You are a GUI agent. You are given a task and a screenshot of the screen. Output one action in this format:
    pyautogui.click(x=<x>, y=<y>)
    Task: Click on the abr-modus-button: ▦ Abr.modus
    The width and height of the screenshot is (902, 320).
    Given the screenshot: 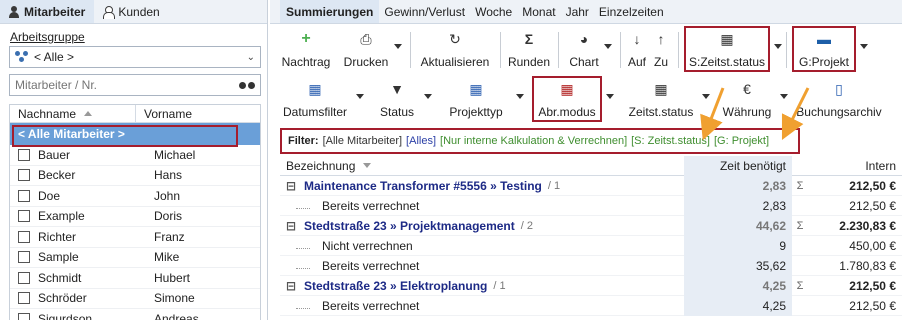 What is the action you would take?
    pyautogui.click(x=574, y=100)
    